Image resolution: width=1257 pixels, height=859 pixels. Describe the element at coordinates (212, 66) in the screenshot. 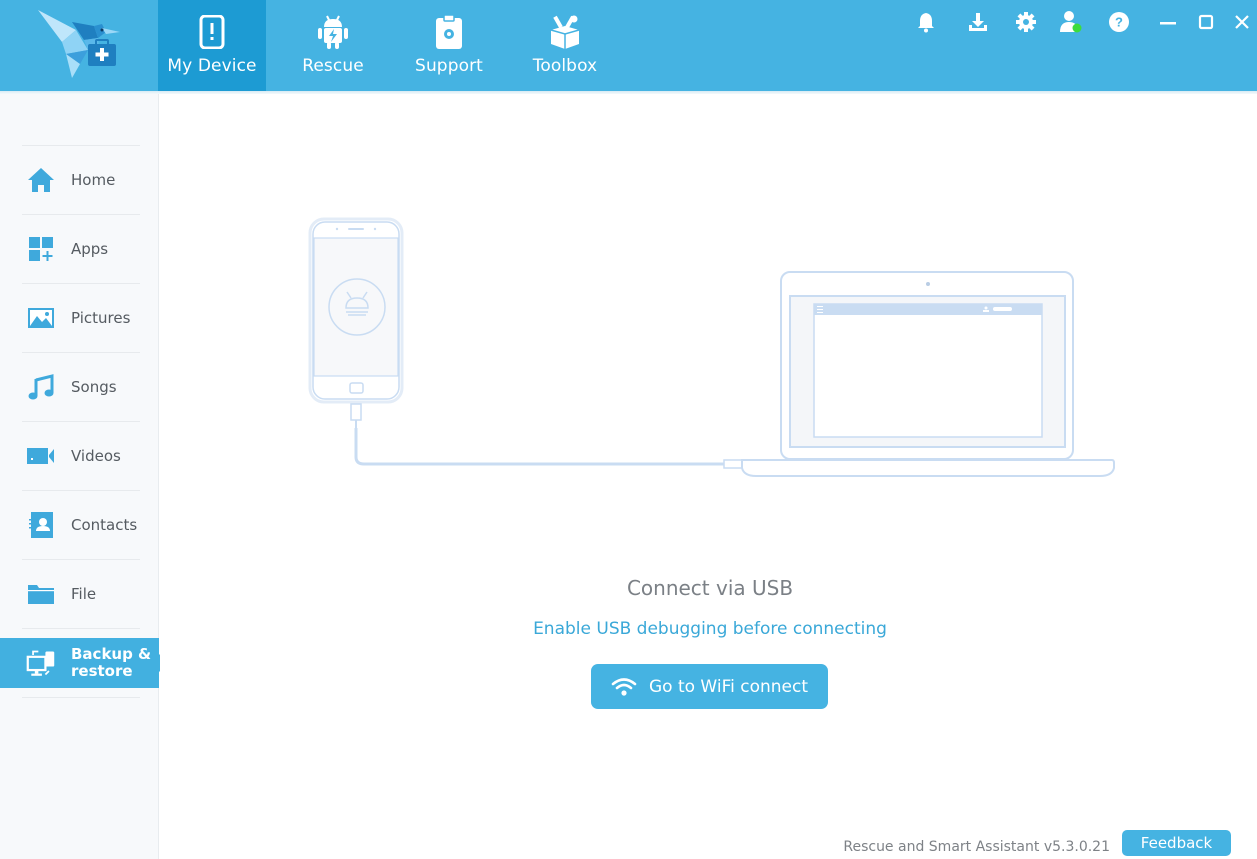

I see `tab-label: My Device` at that location.